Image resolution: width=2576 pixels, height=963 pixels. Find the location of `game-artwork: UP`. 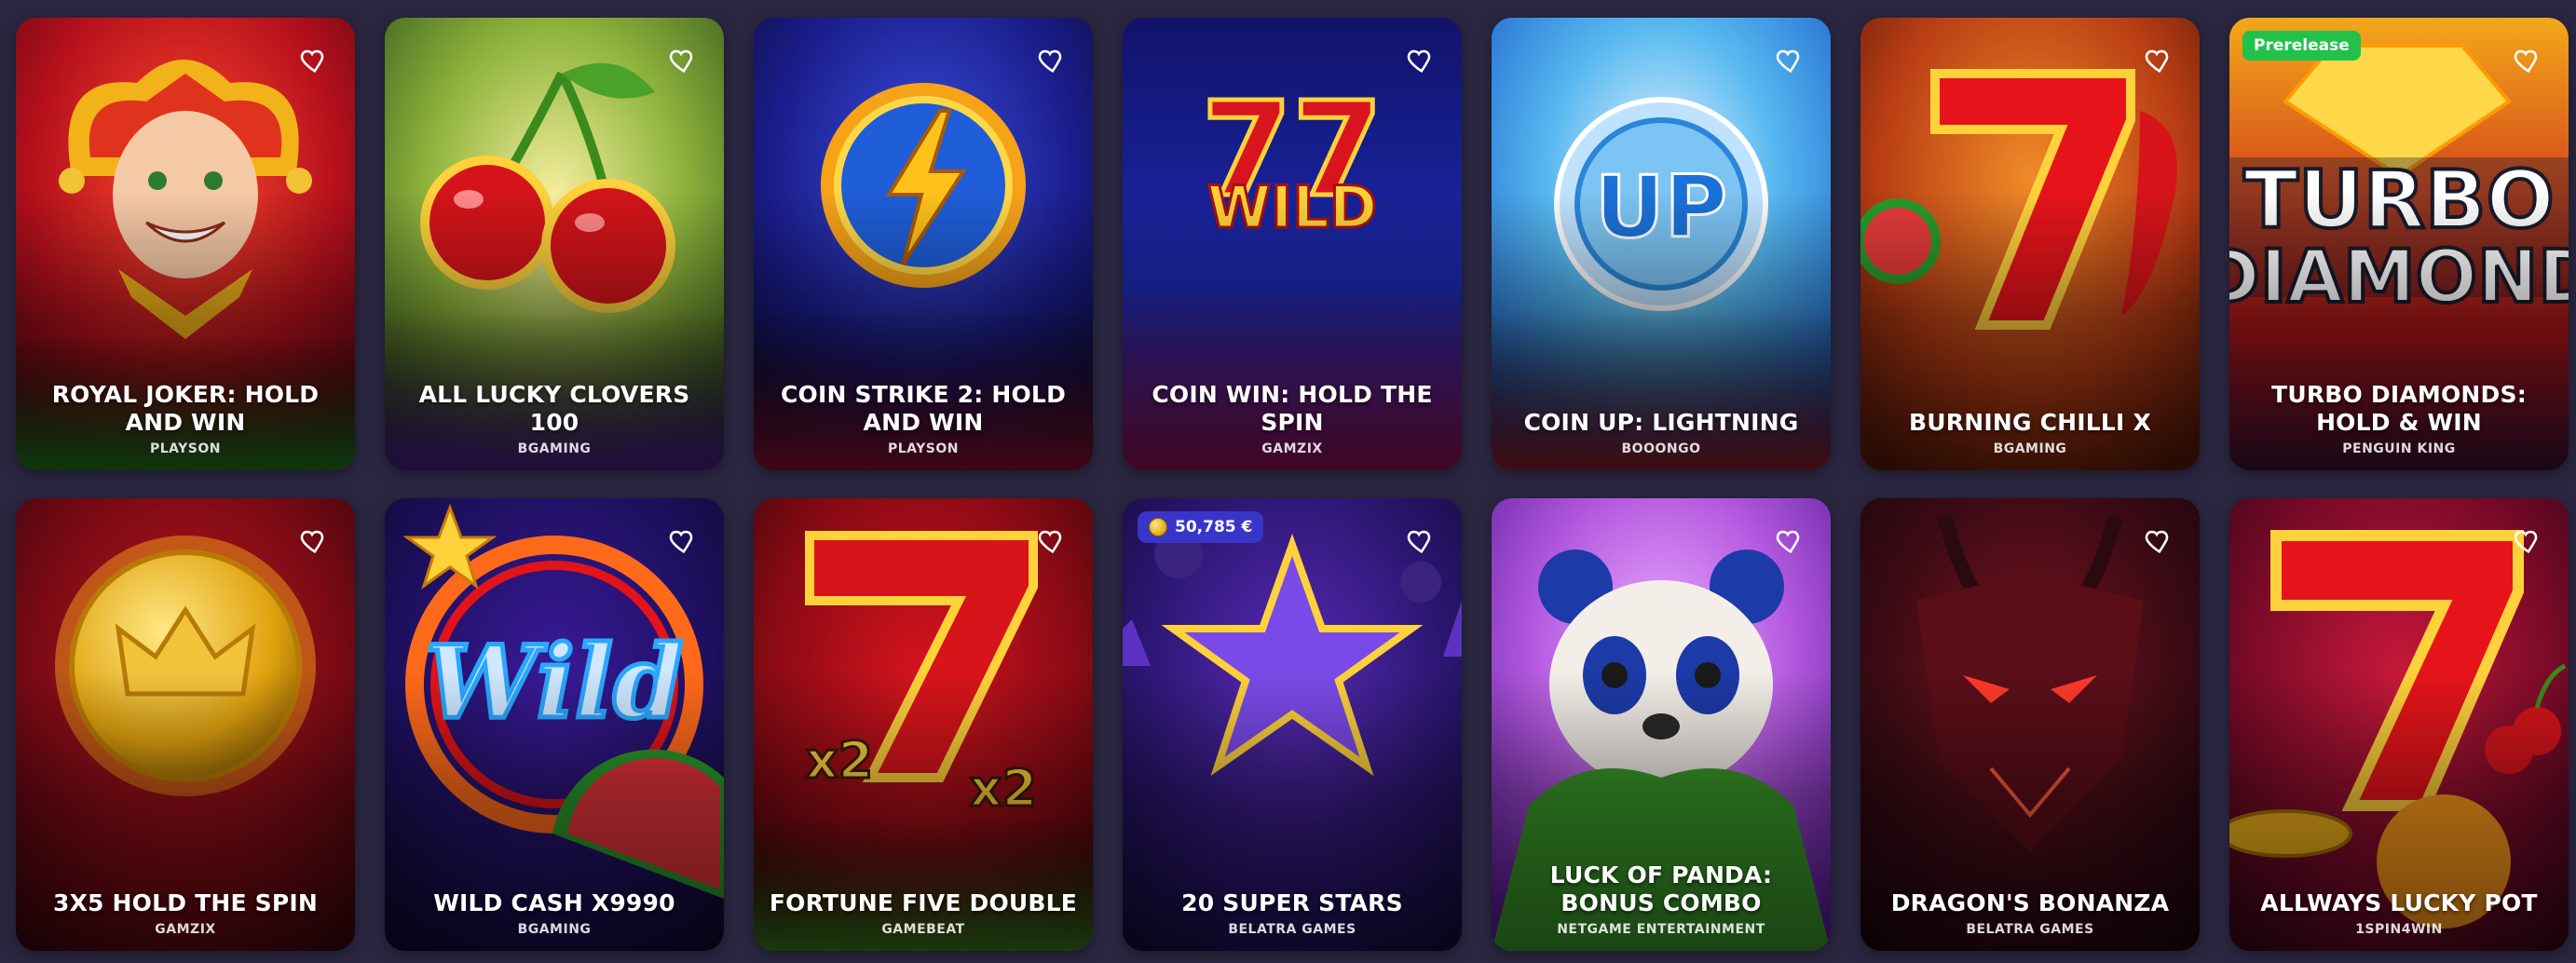

game-artwork: UP is located at coordinates (1661, 244).